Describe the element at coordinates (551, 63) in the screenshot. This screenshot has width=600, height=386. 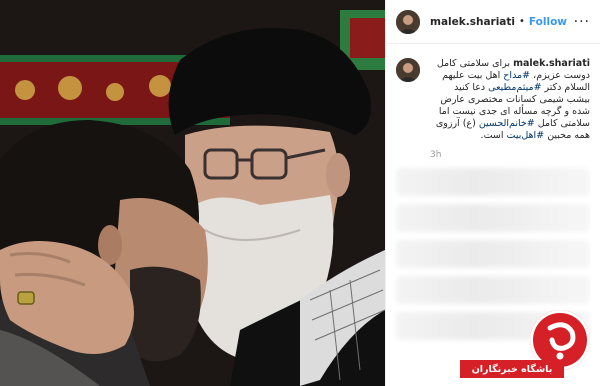
I see `caption-username: malek.shariati` at that location.